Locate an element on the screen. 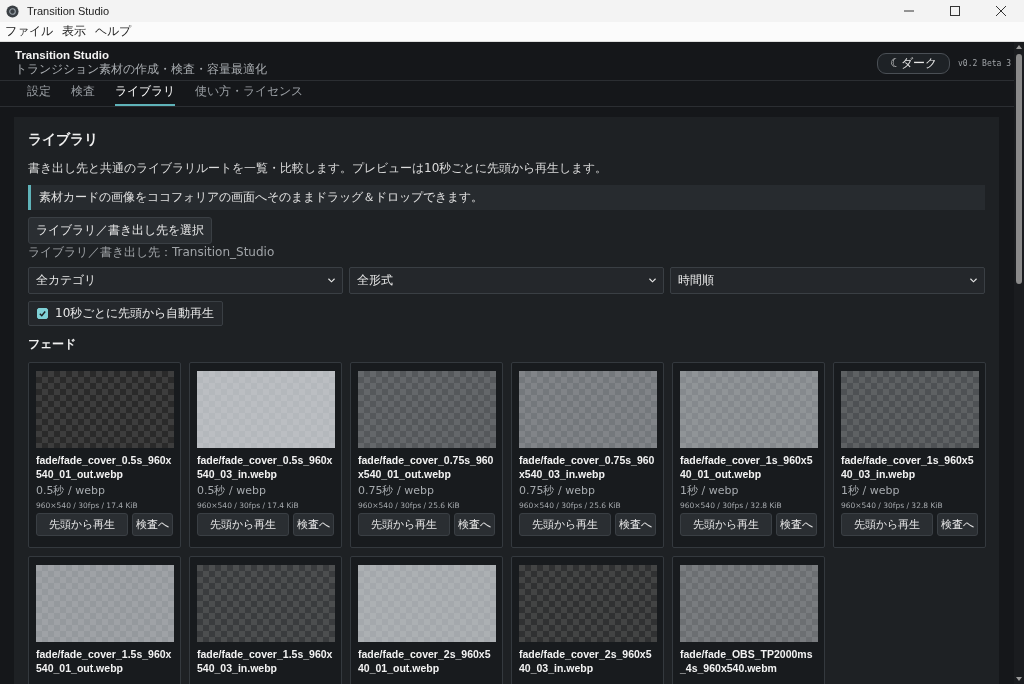 This screenshot has width=1024, height=684. file-name: fade/fade_OBS_TP2000ms_4s_960x540.webm is located at coordinates (747, 661).